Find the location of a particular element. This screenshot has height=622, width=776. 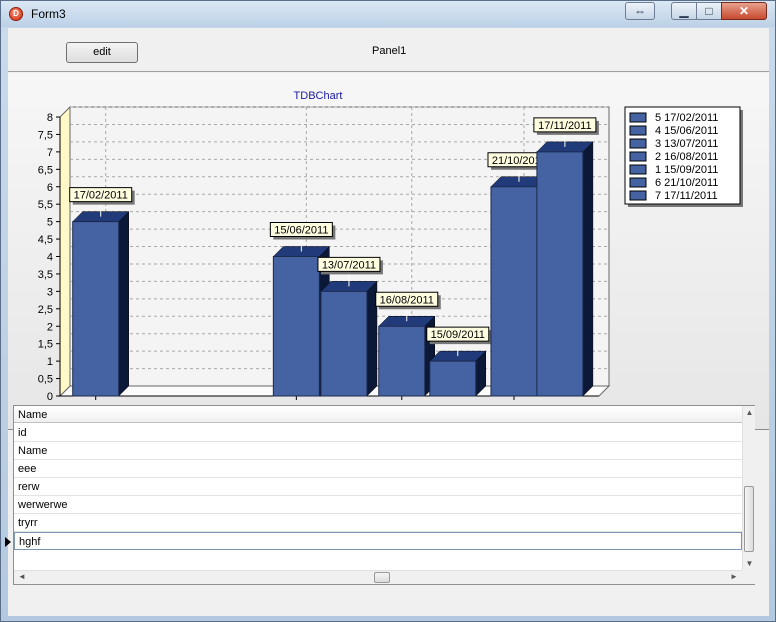

title-bar: D Form3 ⇔ ▁ □ ✕ is located at coordinates (388, 14).